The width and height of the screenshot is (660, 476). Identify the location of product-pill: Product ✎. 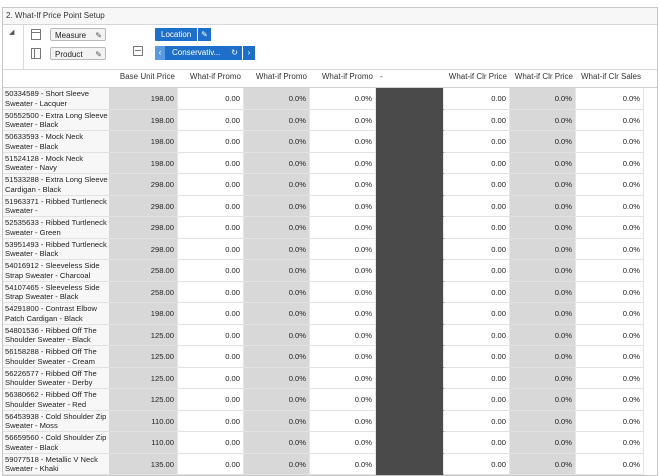
(78, 53).